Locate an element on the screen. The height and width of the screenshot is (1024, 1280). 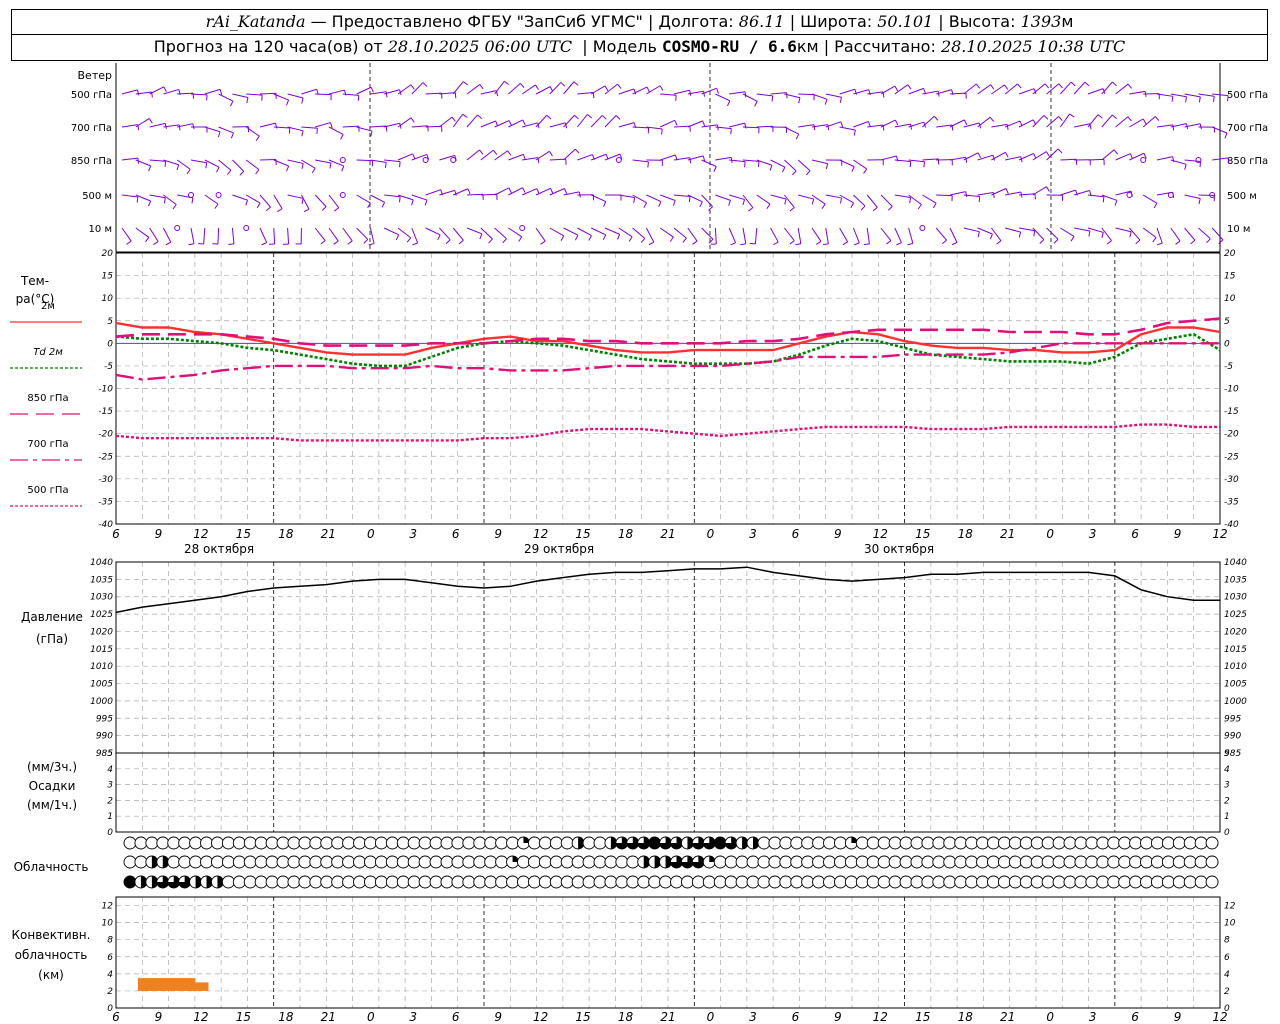
conv-cloud-bar is located at coordinates (162, 984).